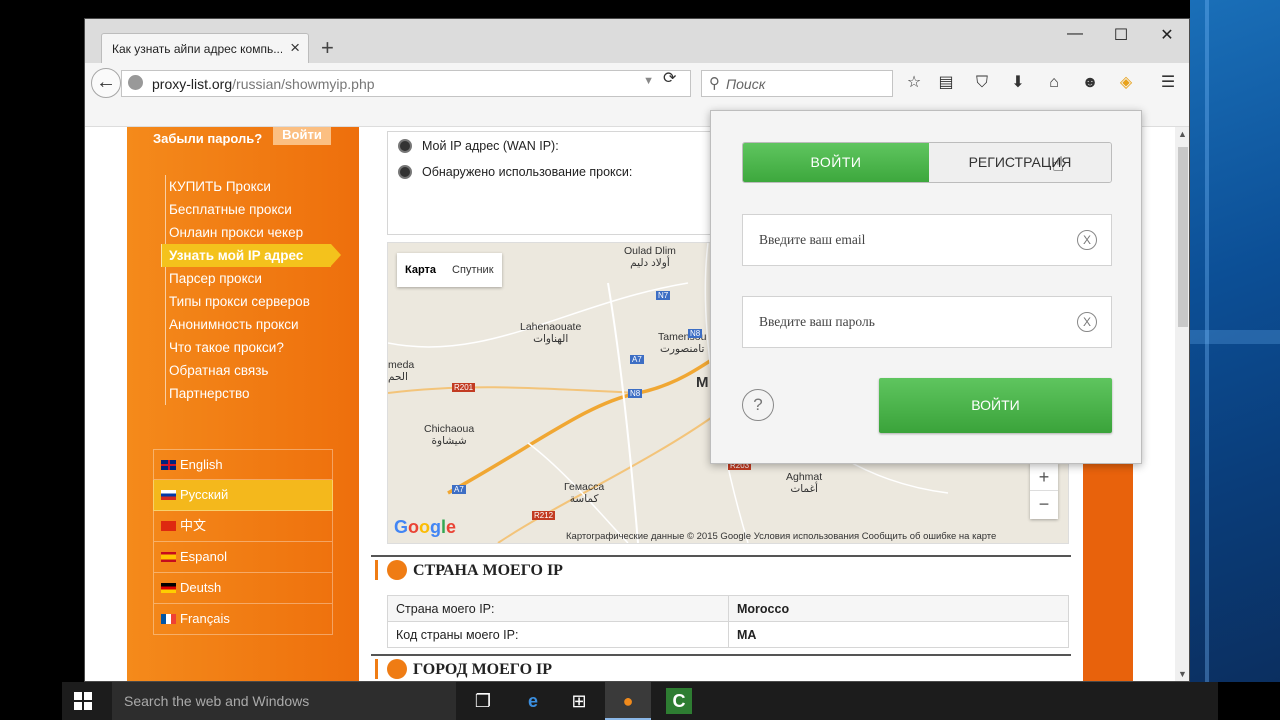  I want to click on wan-ip-row: Мой IP адрес (WAN IP):, so click(478, 146).